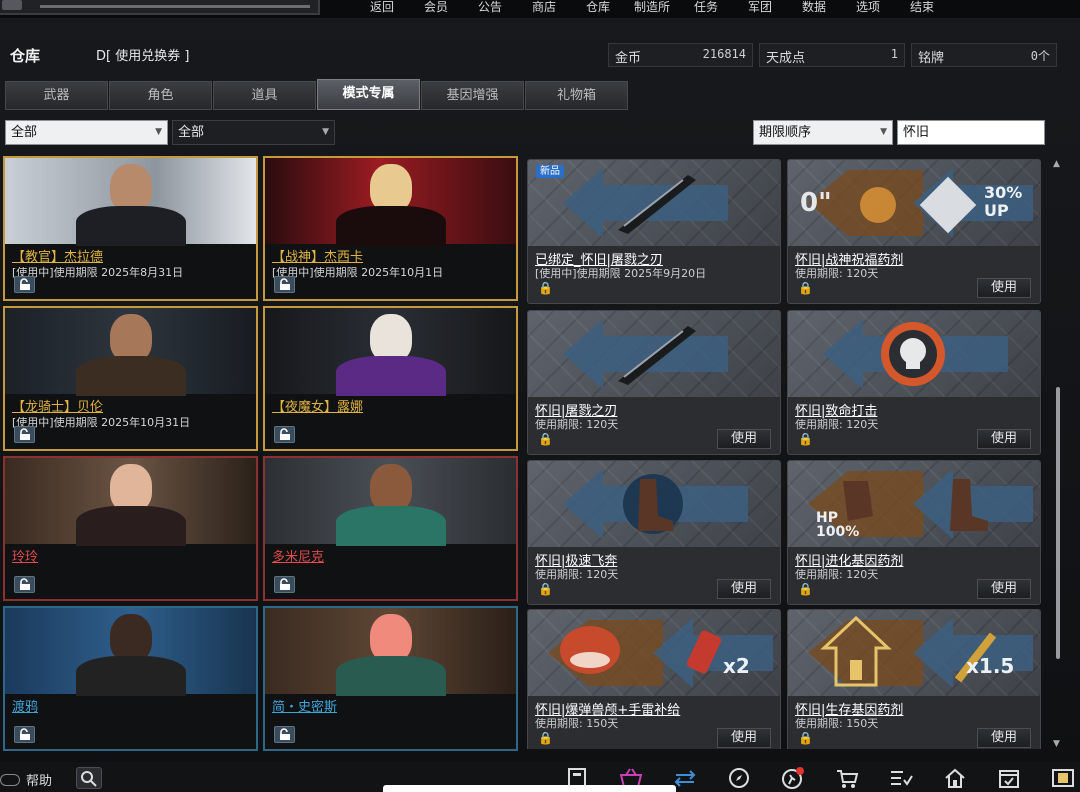  I want to click on tab-mode-exclusive: 模式专属, so click(368, 94).